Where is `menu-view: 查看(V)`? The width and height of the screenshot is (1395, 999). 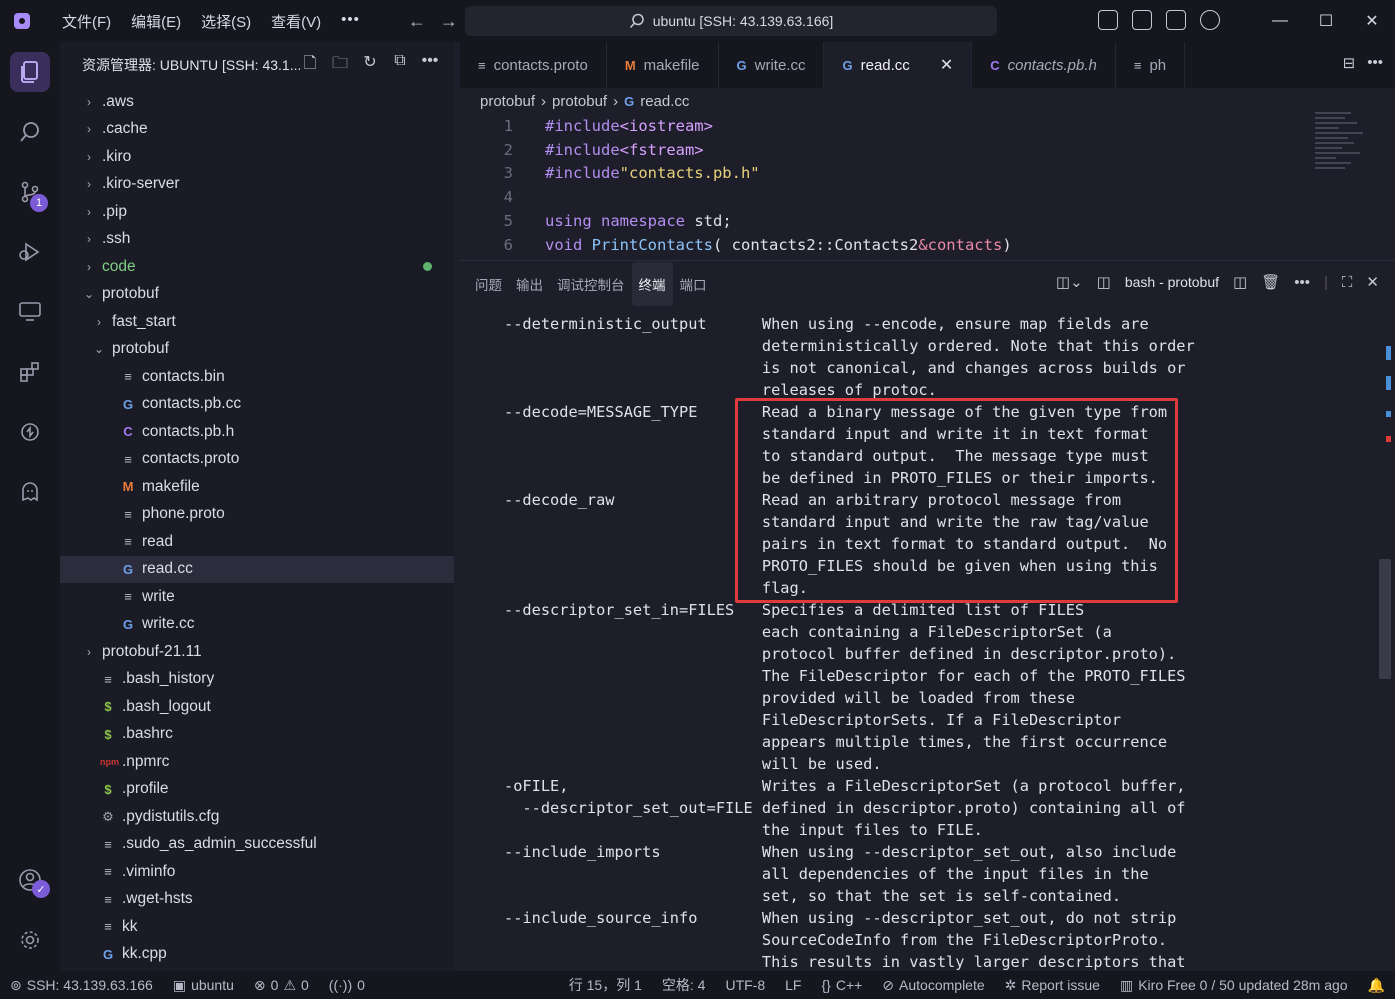 menu-view: 查看(V) is located at coordinates (296, 21).